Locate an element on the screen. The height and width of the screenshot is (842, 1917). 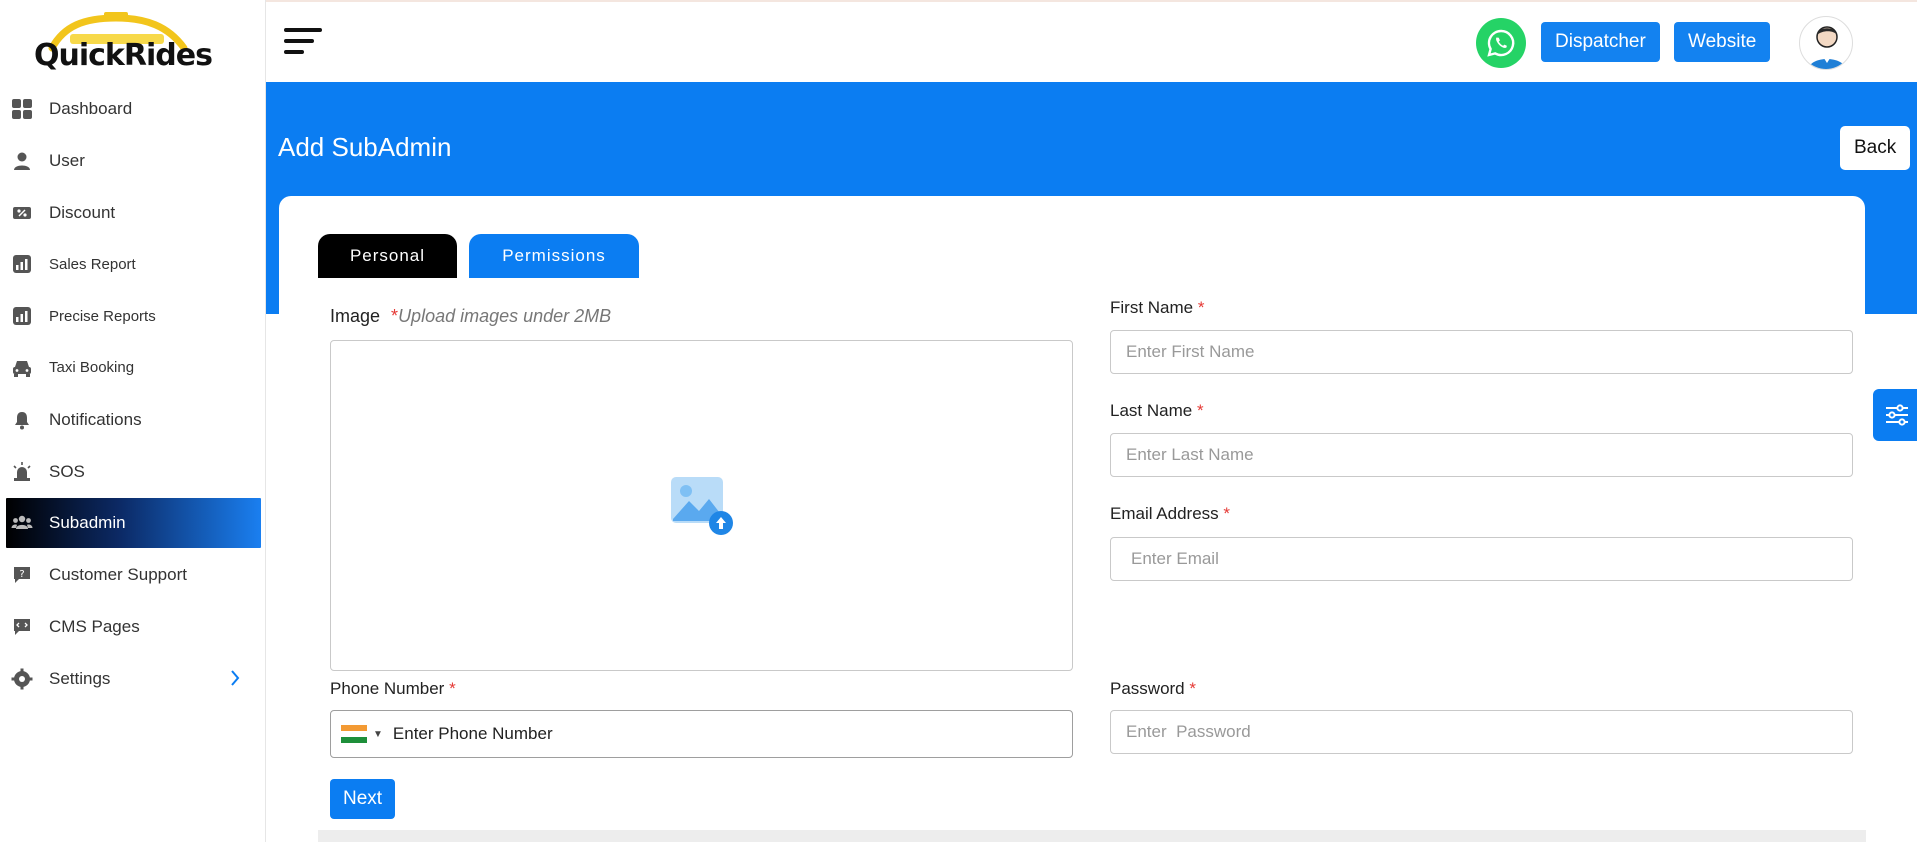
first-name-input: Enter First Name is located at coordinates (1481, 352).